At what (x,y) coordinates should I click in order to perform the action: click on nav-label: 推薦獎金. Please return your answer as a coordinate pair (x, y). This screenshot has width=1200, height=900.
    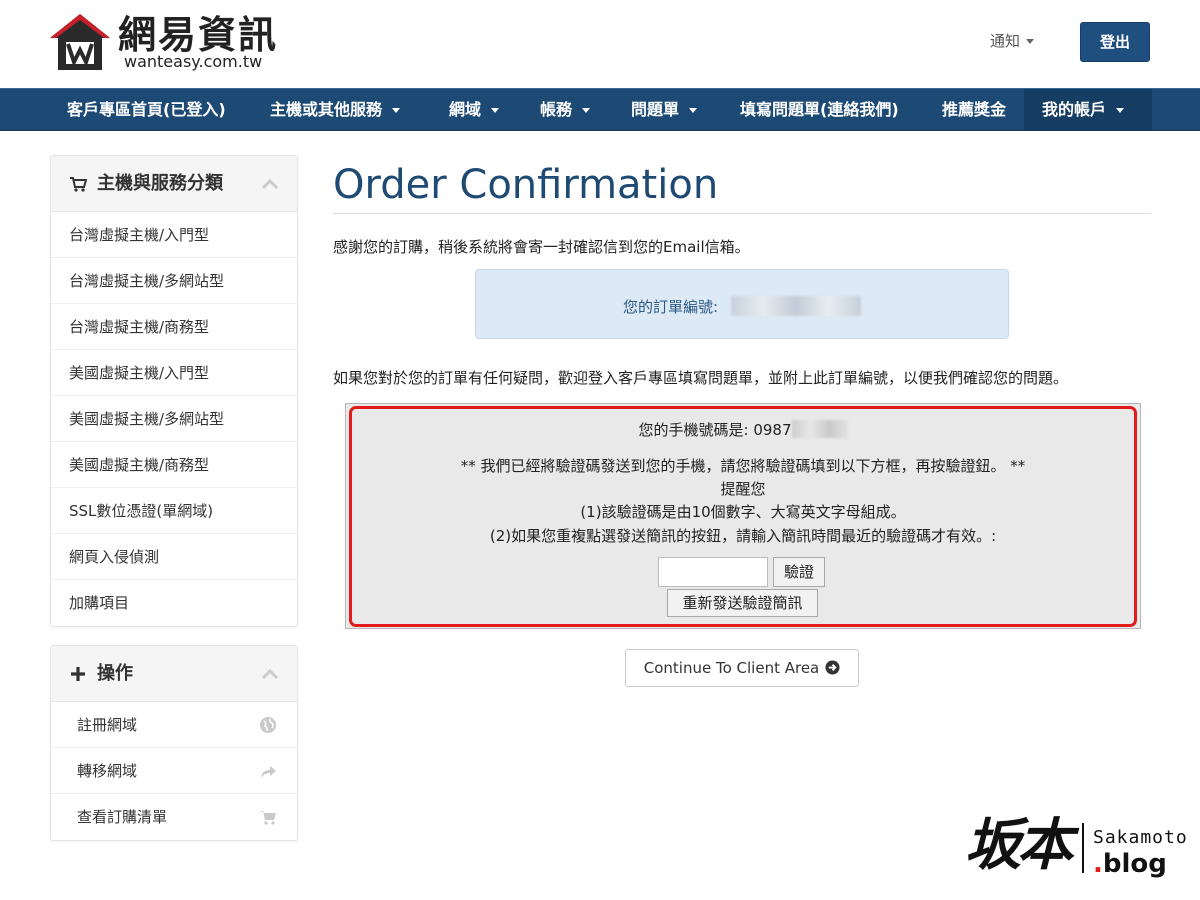
    Looking at the image, I should click on (974, 109).